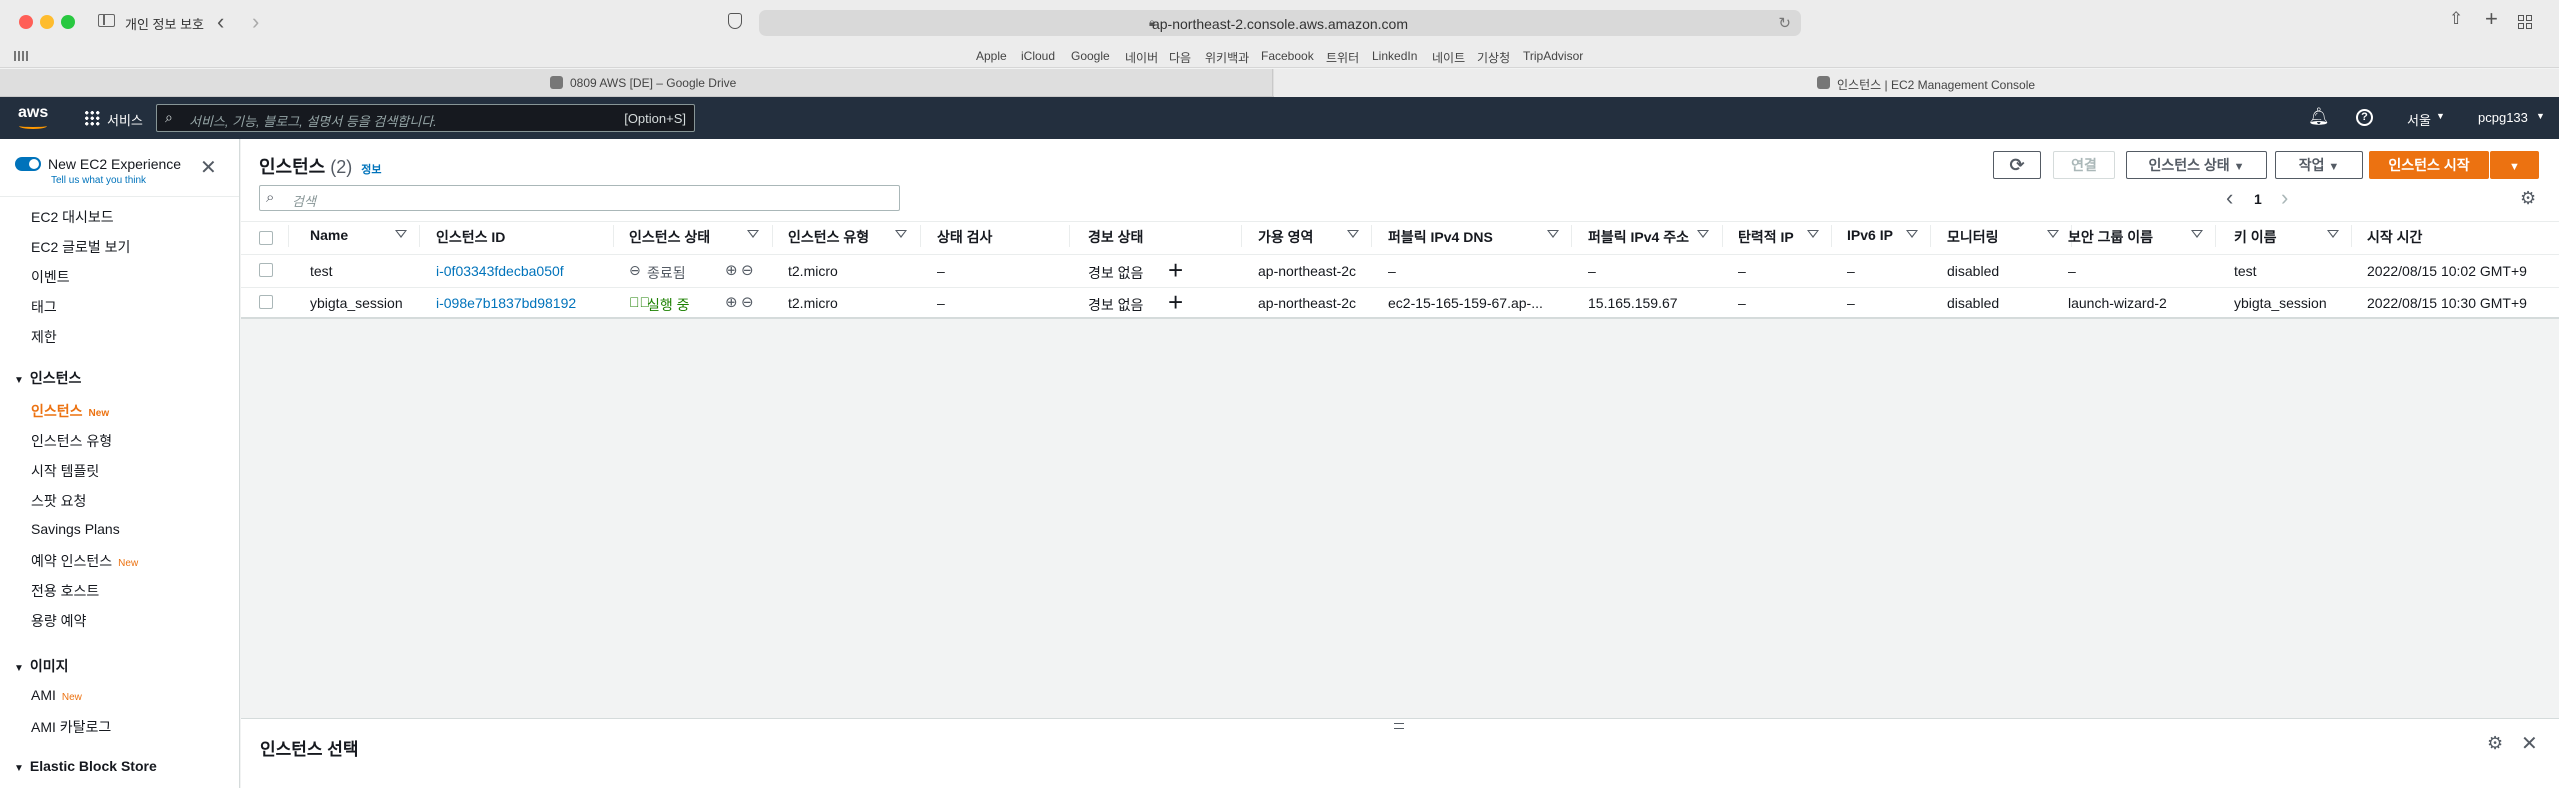  I want to click on bookmark-icloud: iCloud, so click(1038, 56).